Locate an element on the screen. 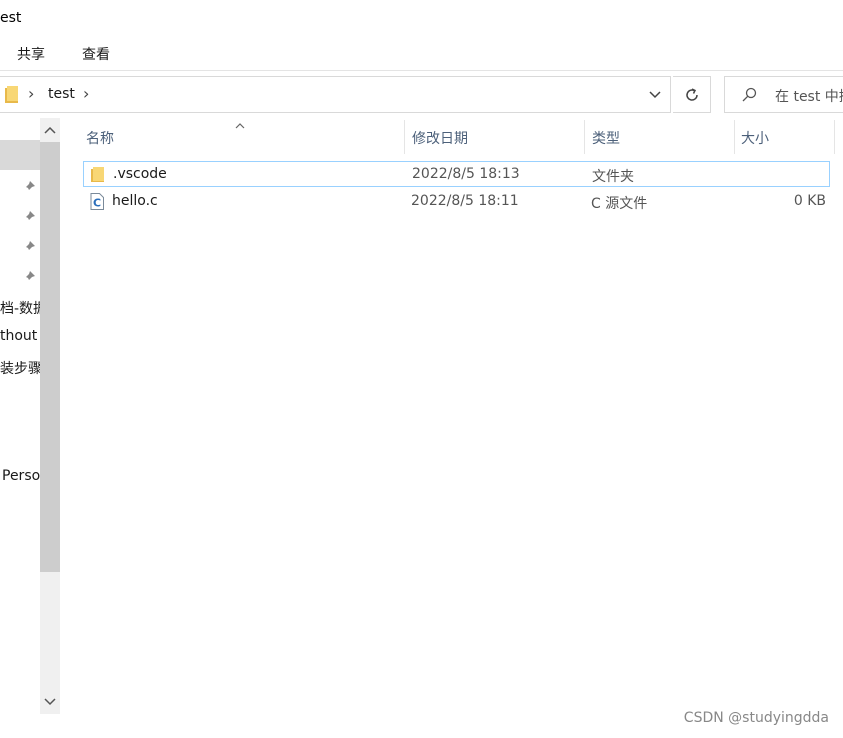 The width and height of the screenshot is (843, 738). ribbon: 共享 查看 is located at coordinates (421, 54).